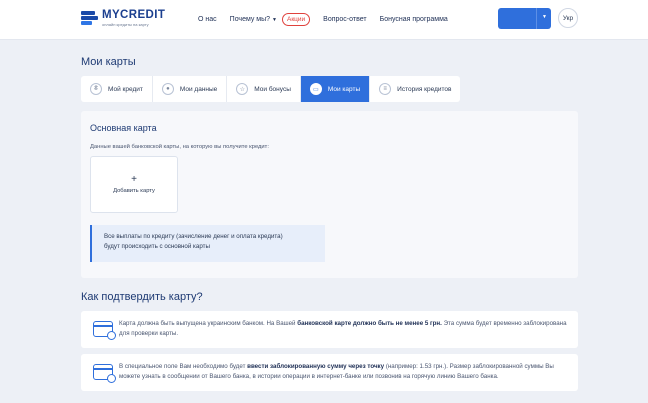 This screenshot has width=648, height=403. Describe the element at coordinates (316, 366) in the screenshot. I see `verify-highlight: ввести заблокированную сумму через точку` at that location.